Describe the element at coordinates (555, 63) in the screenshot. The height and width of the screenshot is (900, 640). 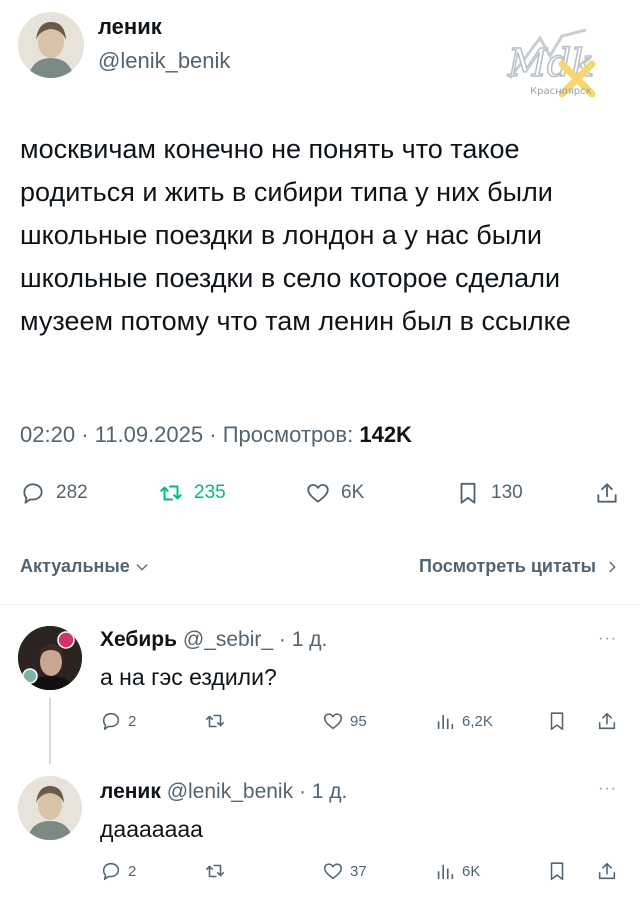
I see `mdk-logo: Mdk Красноярск` at that location.